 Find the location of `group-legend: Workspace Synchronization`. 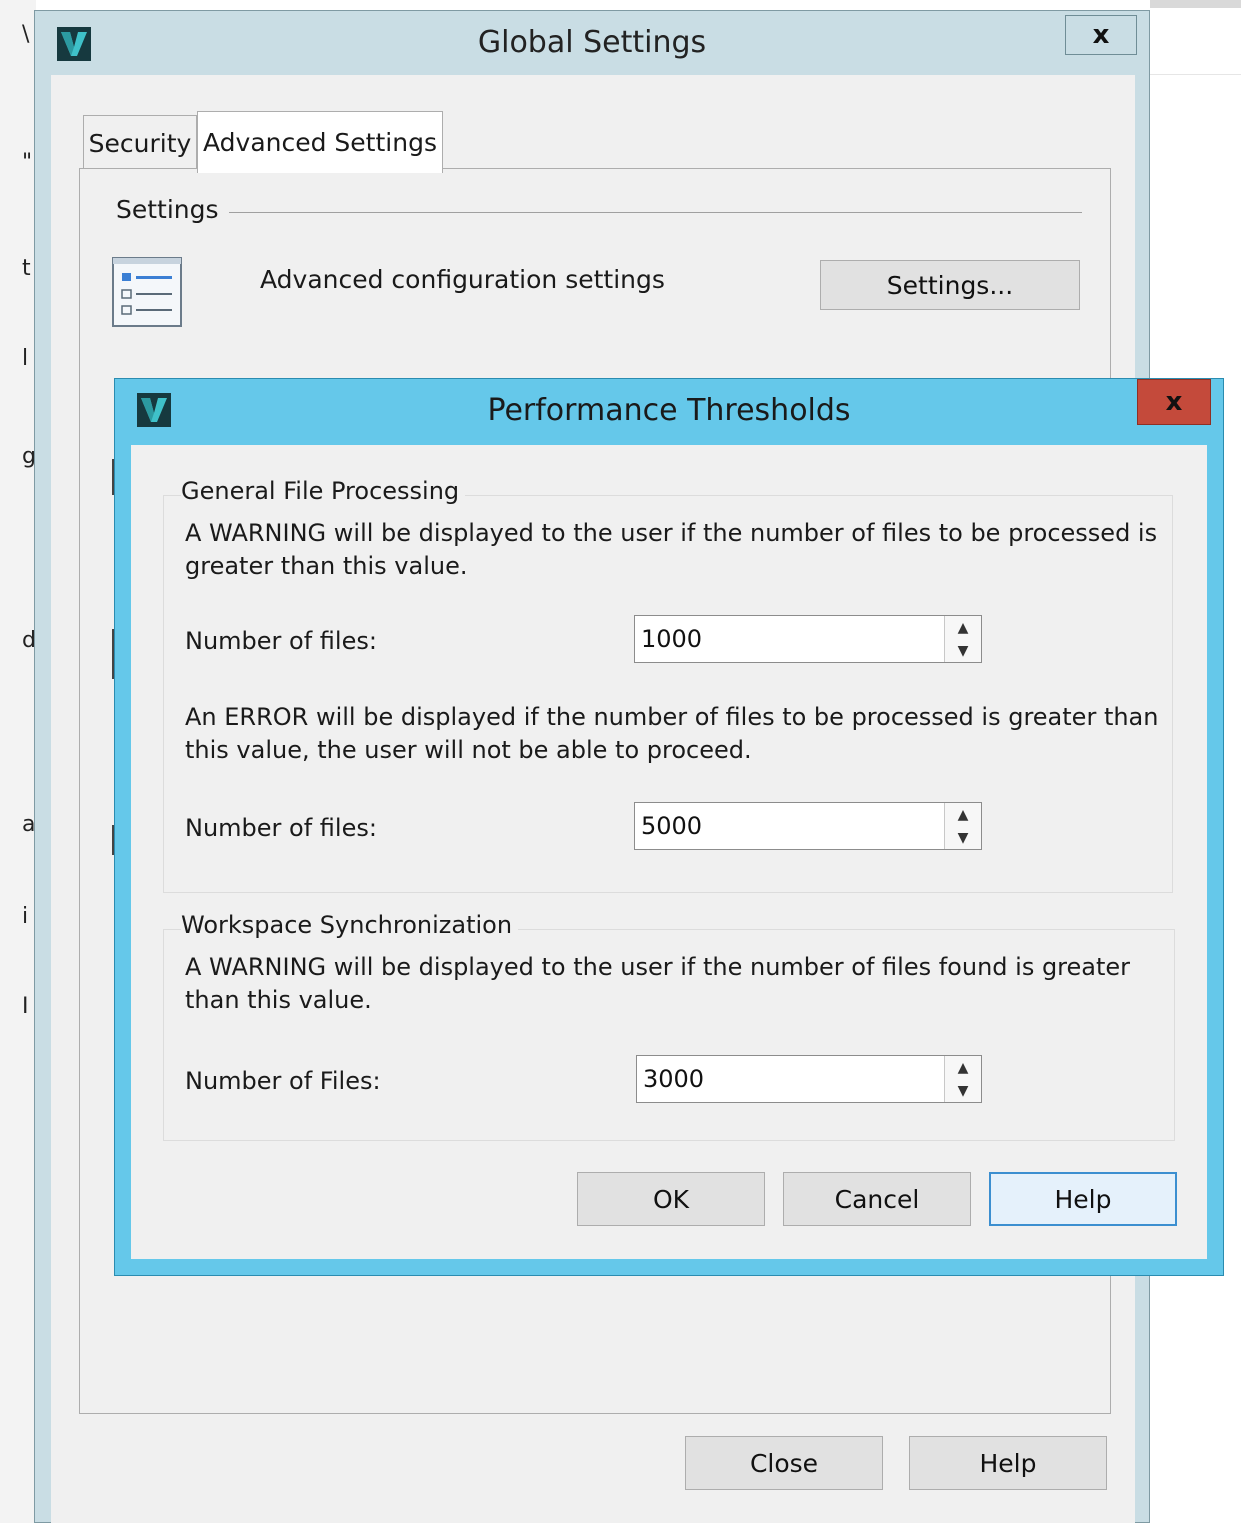

group-legend: Workspace Synchronization is located at coordinates (350, 925).